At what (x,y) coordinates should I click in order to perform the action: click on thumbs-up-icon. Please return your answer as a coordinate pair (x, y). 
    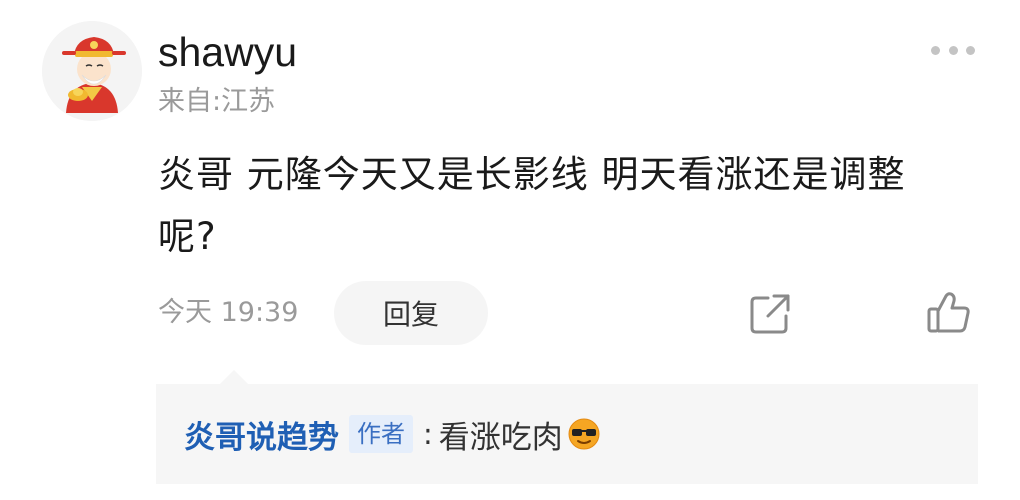
    Looking at the image, I should click on (949, 313).